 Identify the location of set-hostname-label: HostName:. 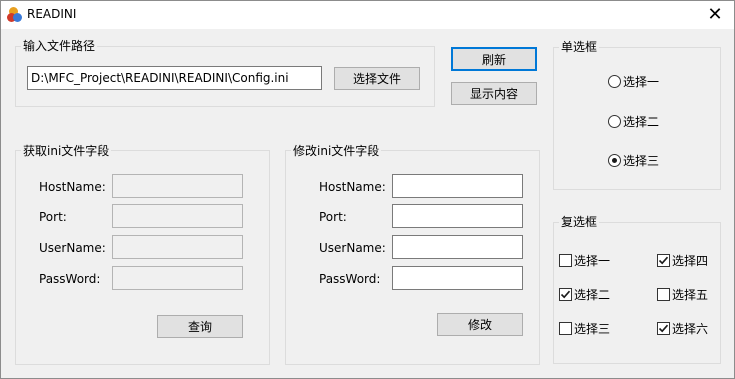
(352, 187).